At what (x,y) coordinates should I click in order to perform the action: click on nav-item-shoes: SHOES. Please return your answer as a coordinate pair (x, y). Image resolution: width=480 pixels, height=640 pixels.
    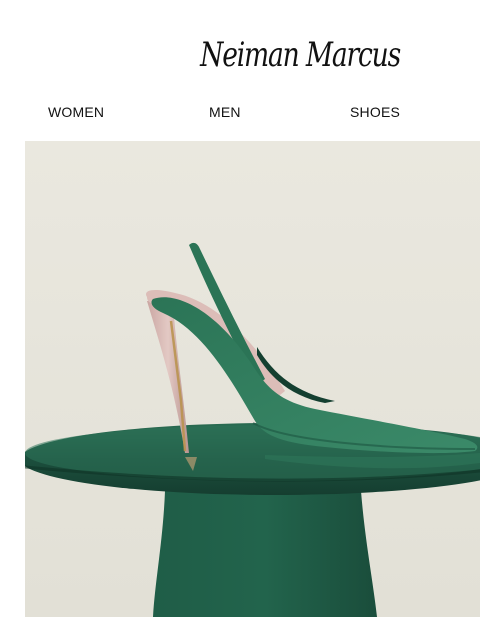
    Looking at the image, I should click on (375, 112).